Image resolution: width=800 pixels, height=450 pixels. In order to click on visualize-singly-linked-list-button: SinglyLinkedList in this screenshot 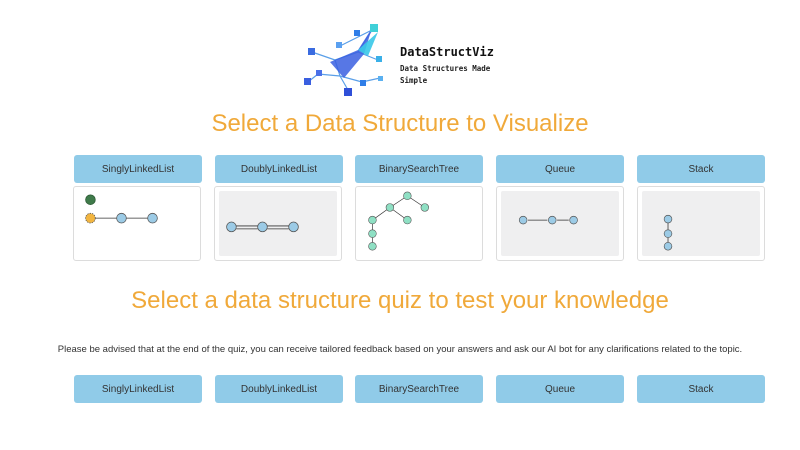, I will do `click(138, 169)`.